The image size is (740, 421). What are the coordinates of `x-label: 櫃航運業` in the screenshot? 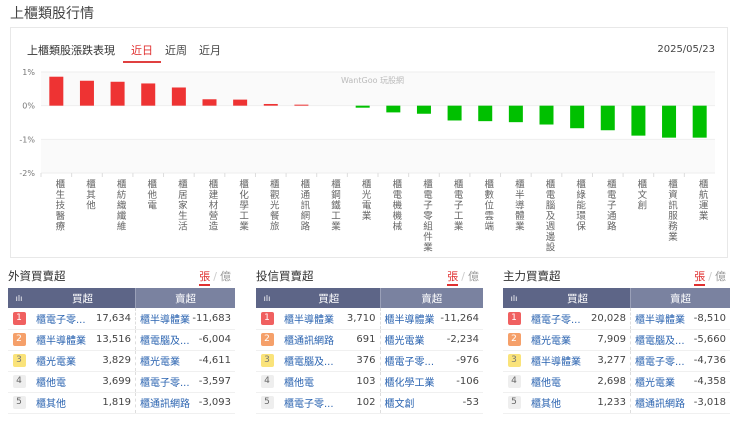 It's located at (702, 200).